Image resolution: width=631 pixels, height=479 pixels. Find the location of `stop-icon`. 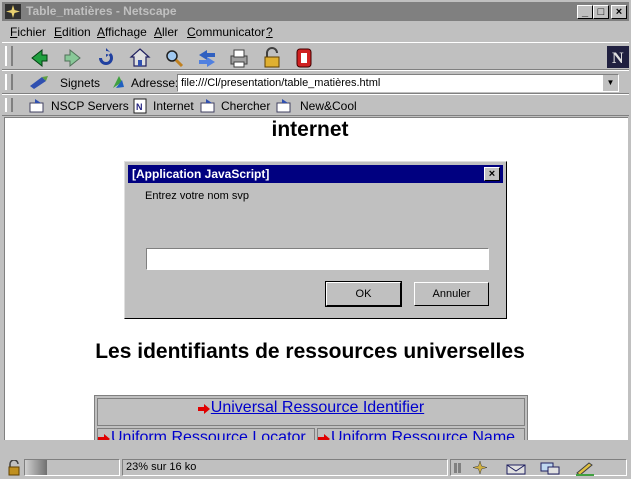

stop-icon is located at coordinates (304, 58).